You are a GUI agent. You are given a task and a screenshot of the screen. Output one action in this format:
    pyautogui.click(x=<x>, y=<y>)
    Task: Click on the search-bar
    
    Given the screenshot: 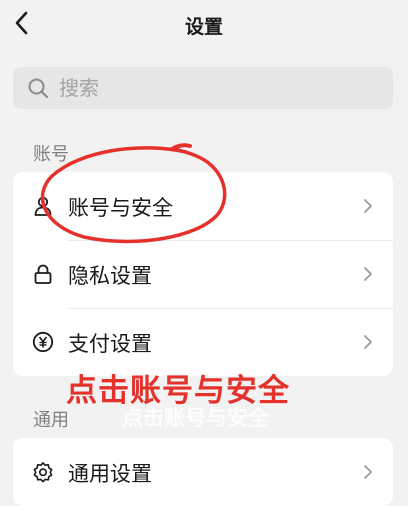 What is the action you would take?
    pyautogui.click(x=203, y=88)
    